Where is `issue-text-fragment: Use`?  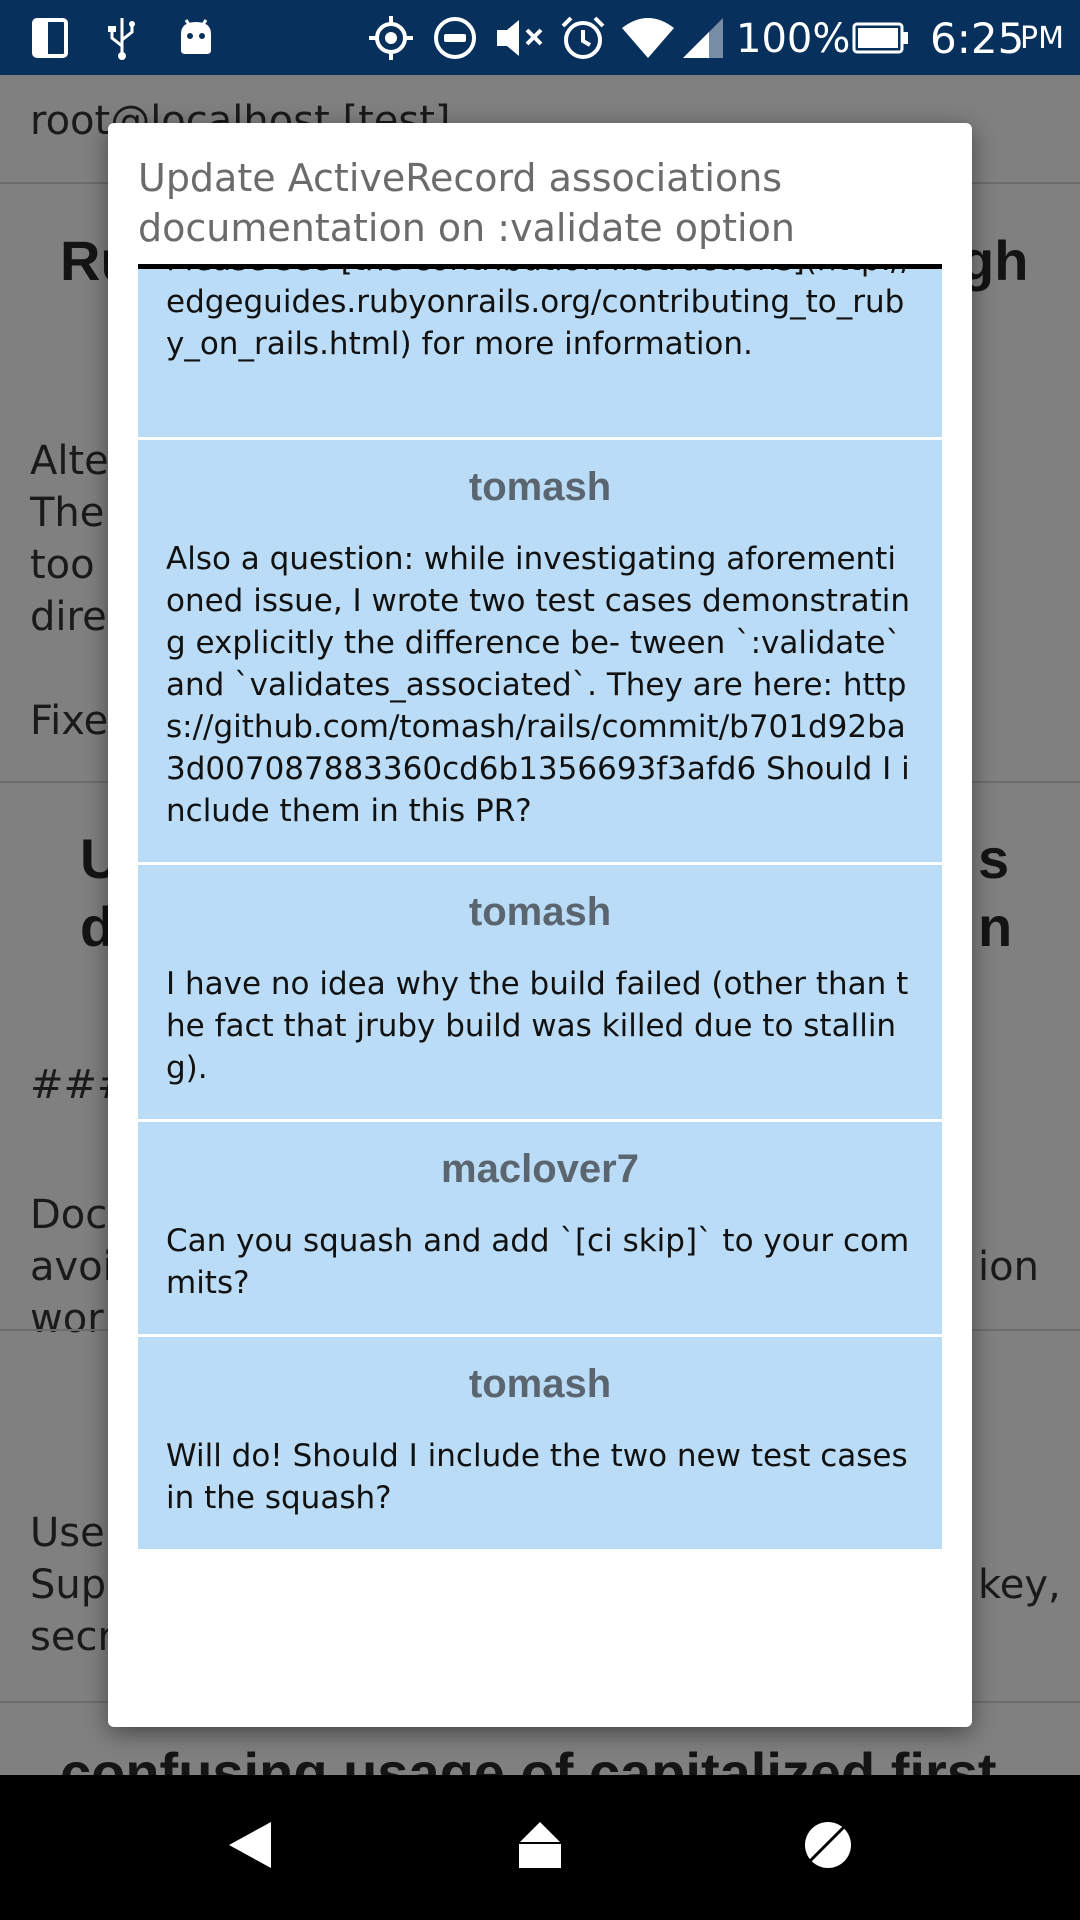 issue-text-fragment: Use is located at coordinates (67, 1533).